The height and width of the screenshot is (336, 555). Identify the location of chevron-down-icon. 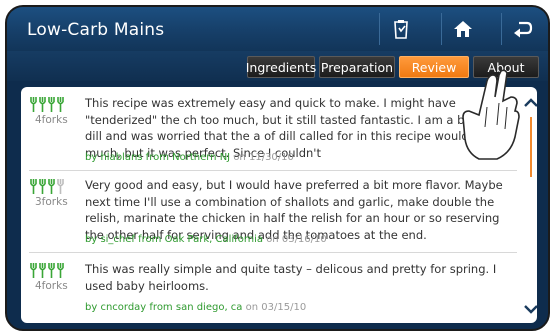
(530, 309).